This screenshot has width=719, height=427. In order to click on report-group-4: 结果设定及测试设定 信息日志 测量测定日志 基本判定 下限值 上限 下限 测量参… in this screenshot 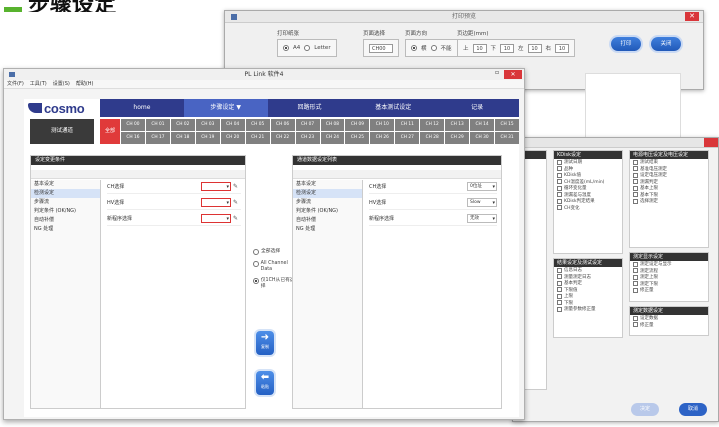, I will do `click(588, 298)`.